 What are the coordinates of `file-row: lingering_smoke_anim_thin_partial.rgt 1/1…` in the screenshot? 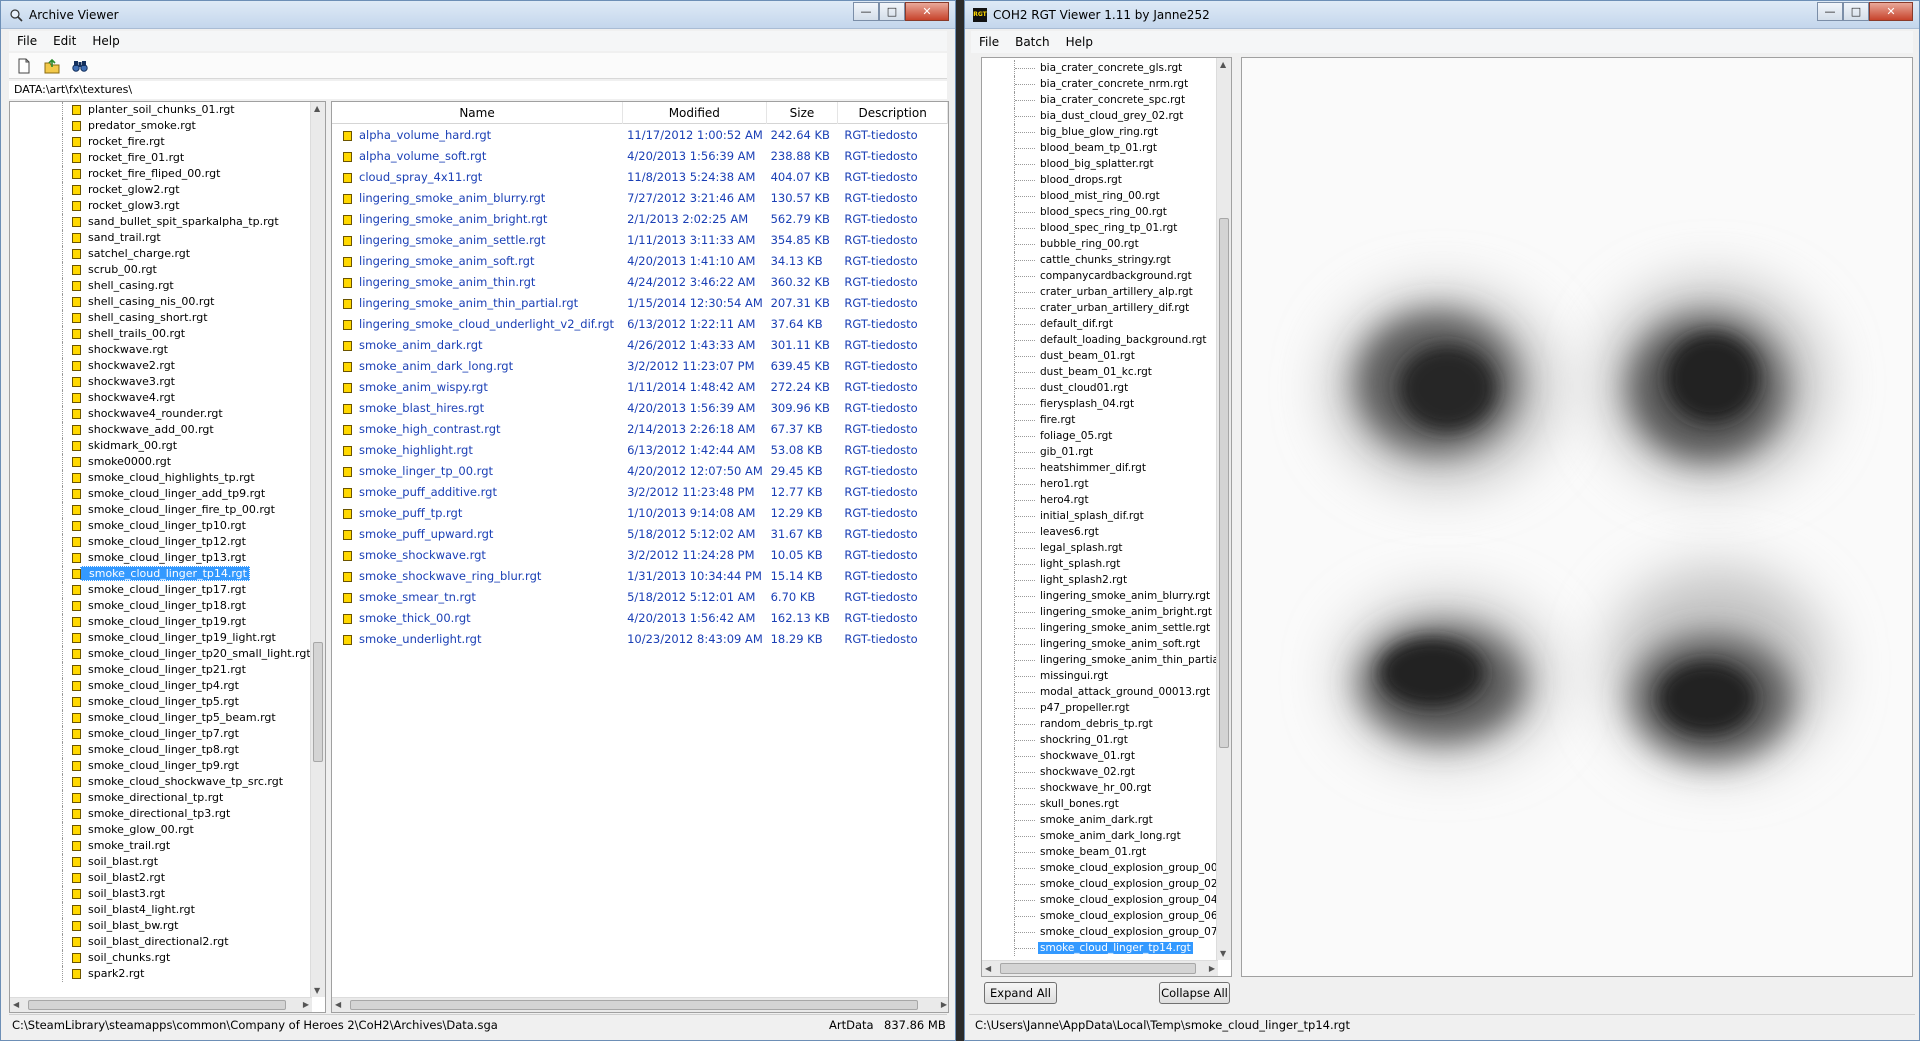 It's located at (640, 302).